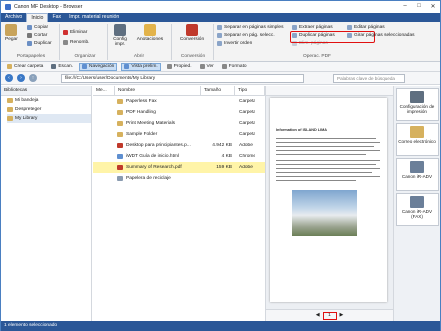 The width and height of the screenshot is (441, 331). What do you see at coordinates (29, 27) in the screenshot?
I see `copy-icon` at bounding box center [29, 27].